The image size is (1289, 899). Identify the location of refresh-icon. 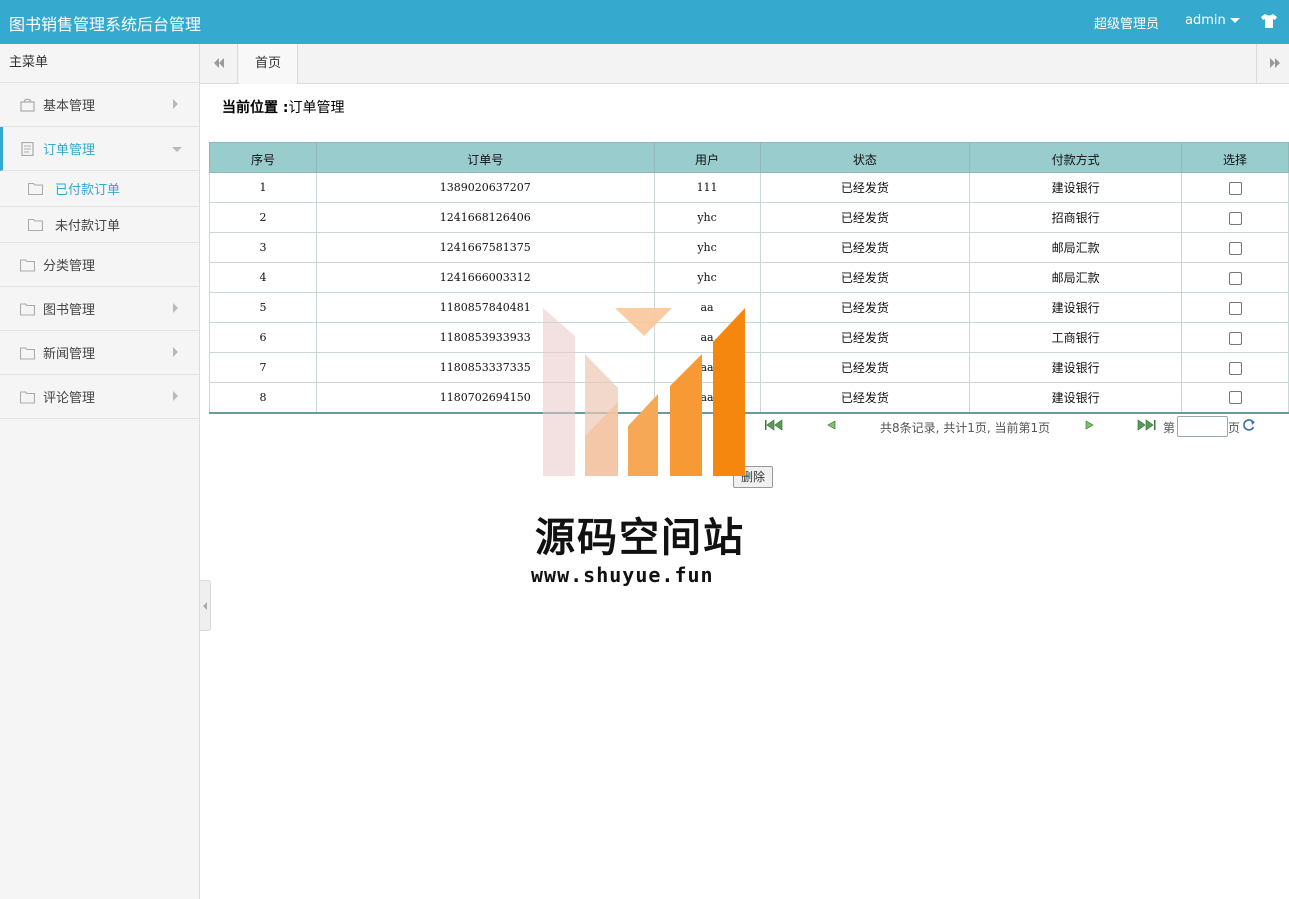
(1249, 425).